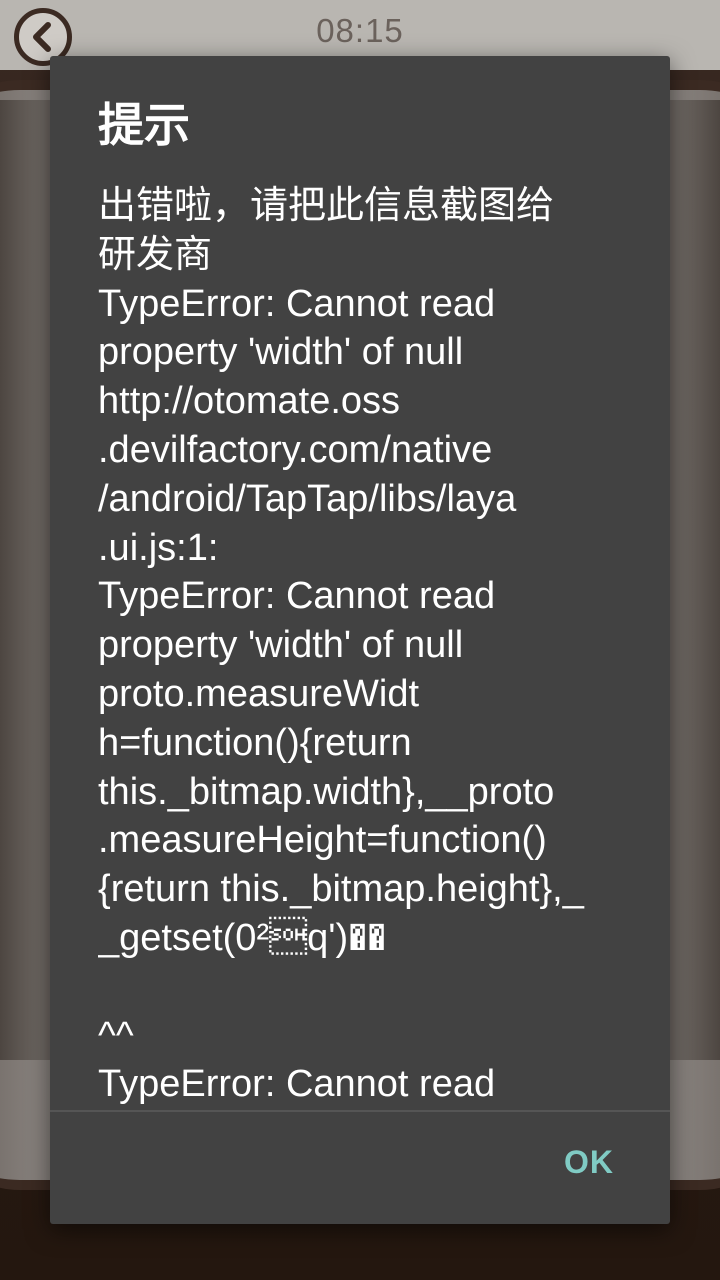 The height and width of the screenshot is (1280, 720). Describe the element at coordinates (360, 1111) in the screenshot. I see `dialog-divider` at that location.